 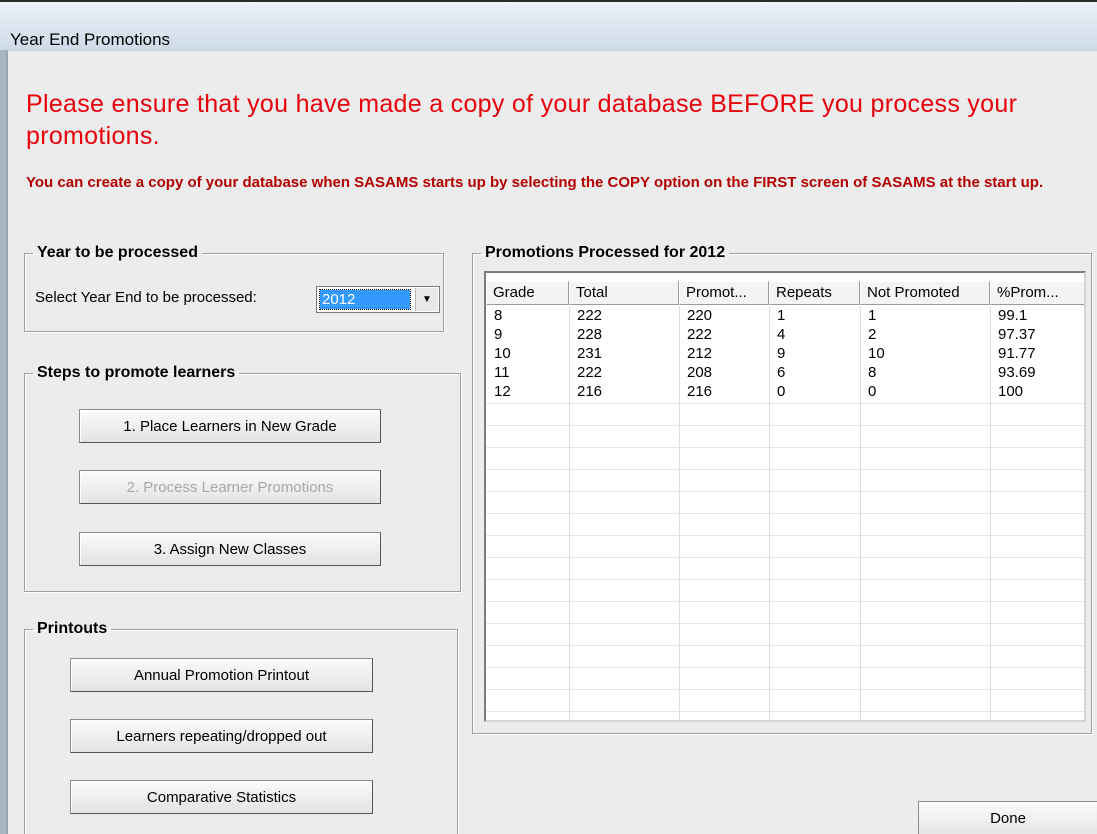 I want to click on window-title: Year End Promotions, so click(x=90, y=39).